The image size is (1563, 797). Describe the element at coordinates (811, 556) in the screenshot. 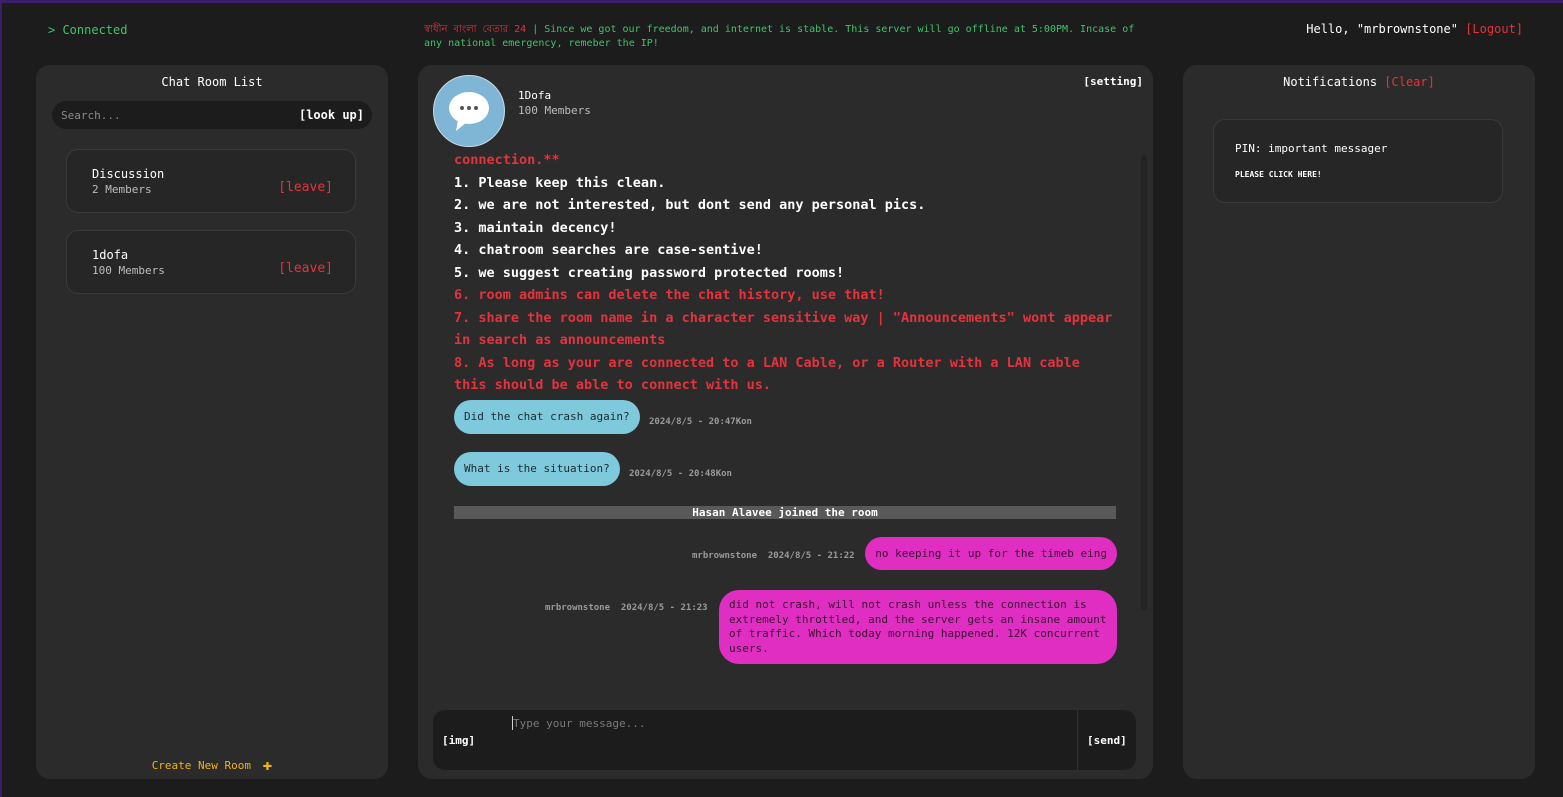

I see `message-timestamp: 2024/8/5 - 21:22` at that location.